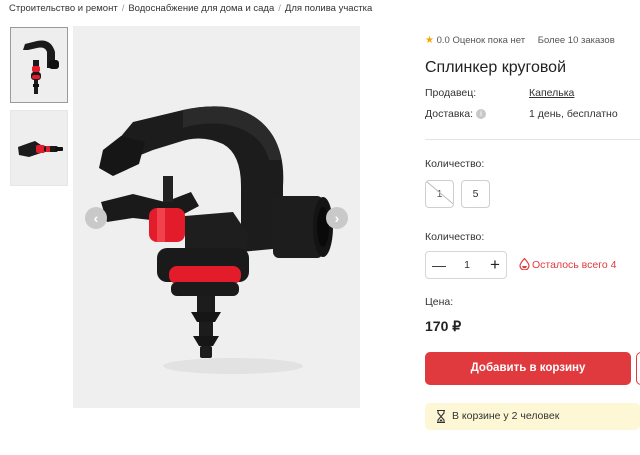  Describe the element at coordinates (441, 416) in the screenshot. I see `hourglass-icon` at that location.